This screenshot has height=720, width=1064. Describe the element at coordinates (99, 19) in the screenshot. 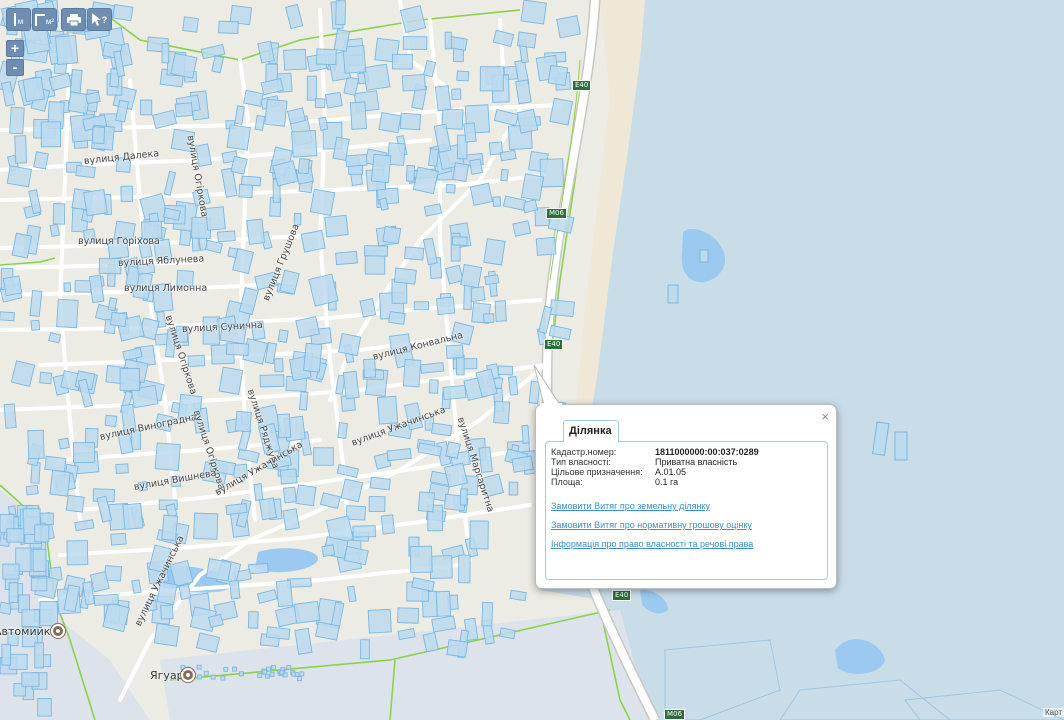

I see `info-tool-button: ?` at that location.